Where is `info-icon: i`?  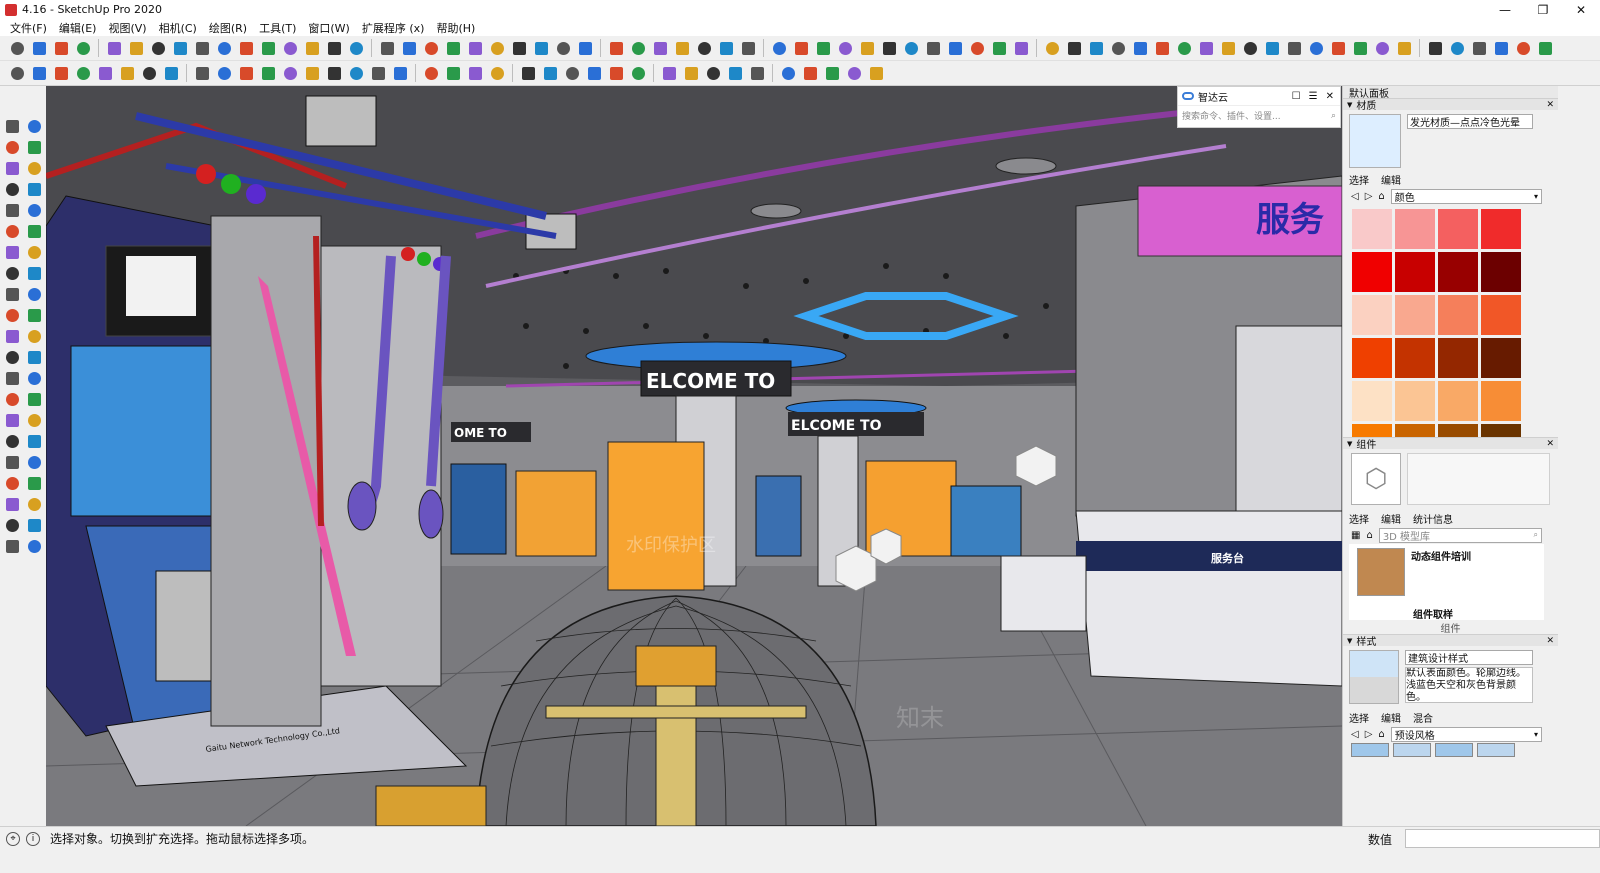
info-icon: i is located at coordinates (33, 838).